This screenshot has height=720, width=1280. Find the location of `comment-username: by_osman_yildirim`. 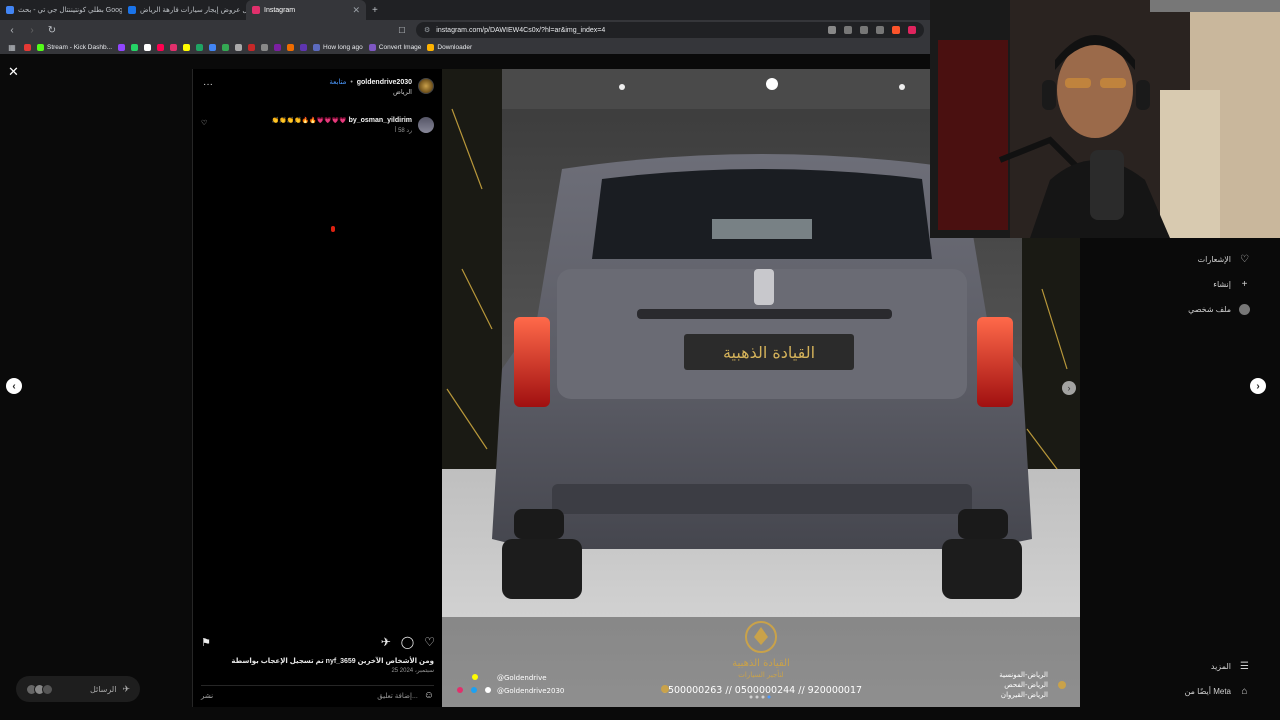

comment-username: by_osman_yildirim is located at coordinates (380, 120).